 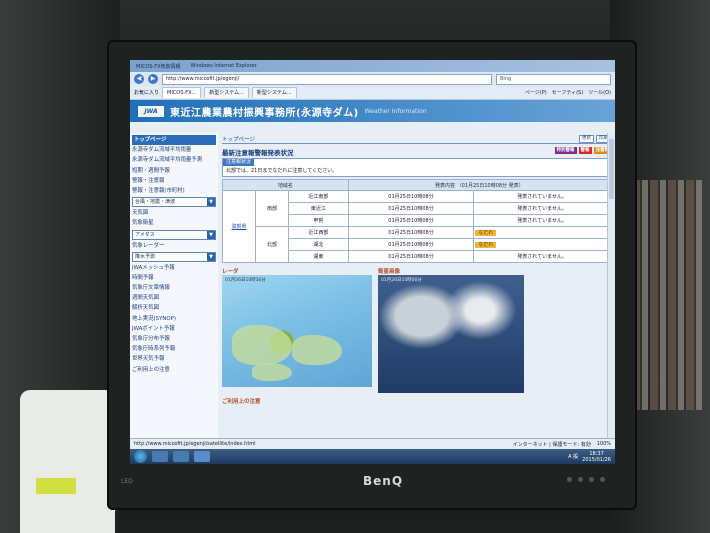 I want to click on avalanche-badge: なだれ, so click(x=486, y=233).